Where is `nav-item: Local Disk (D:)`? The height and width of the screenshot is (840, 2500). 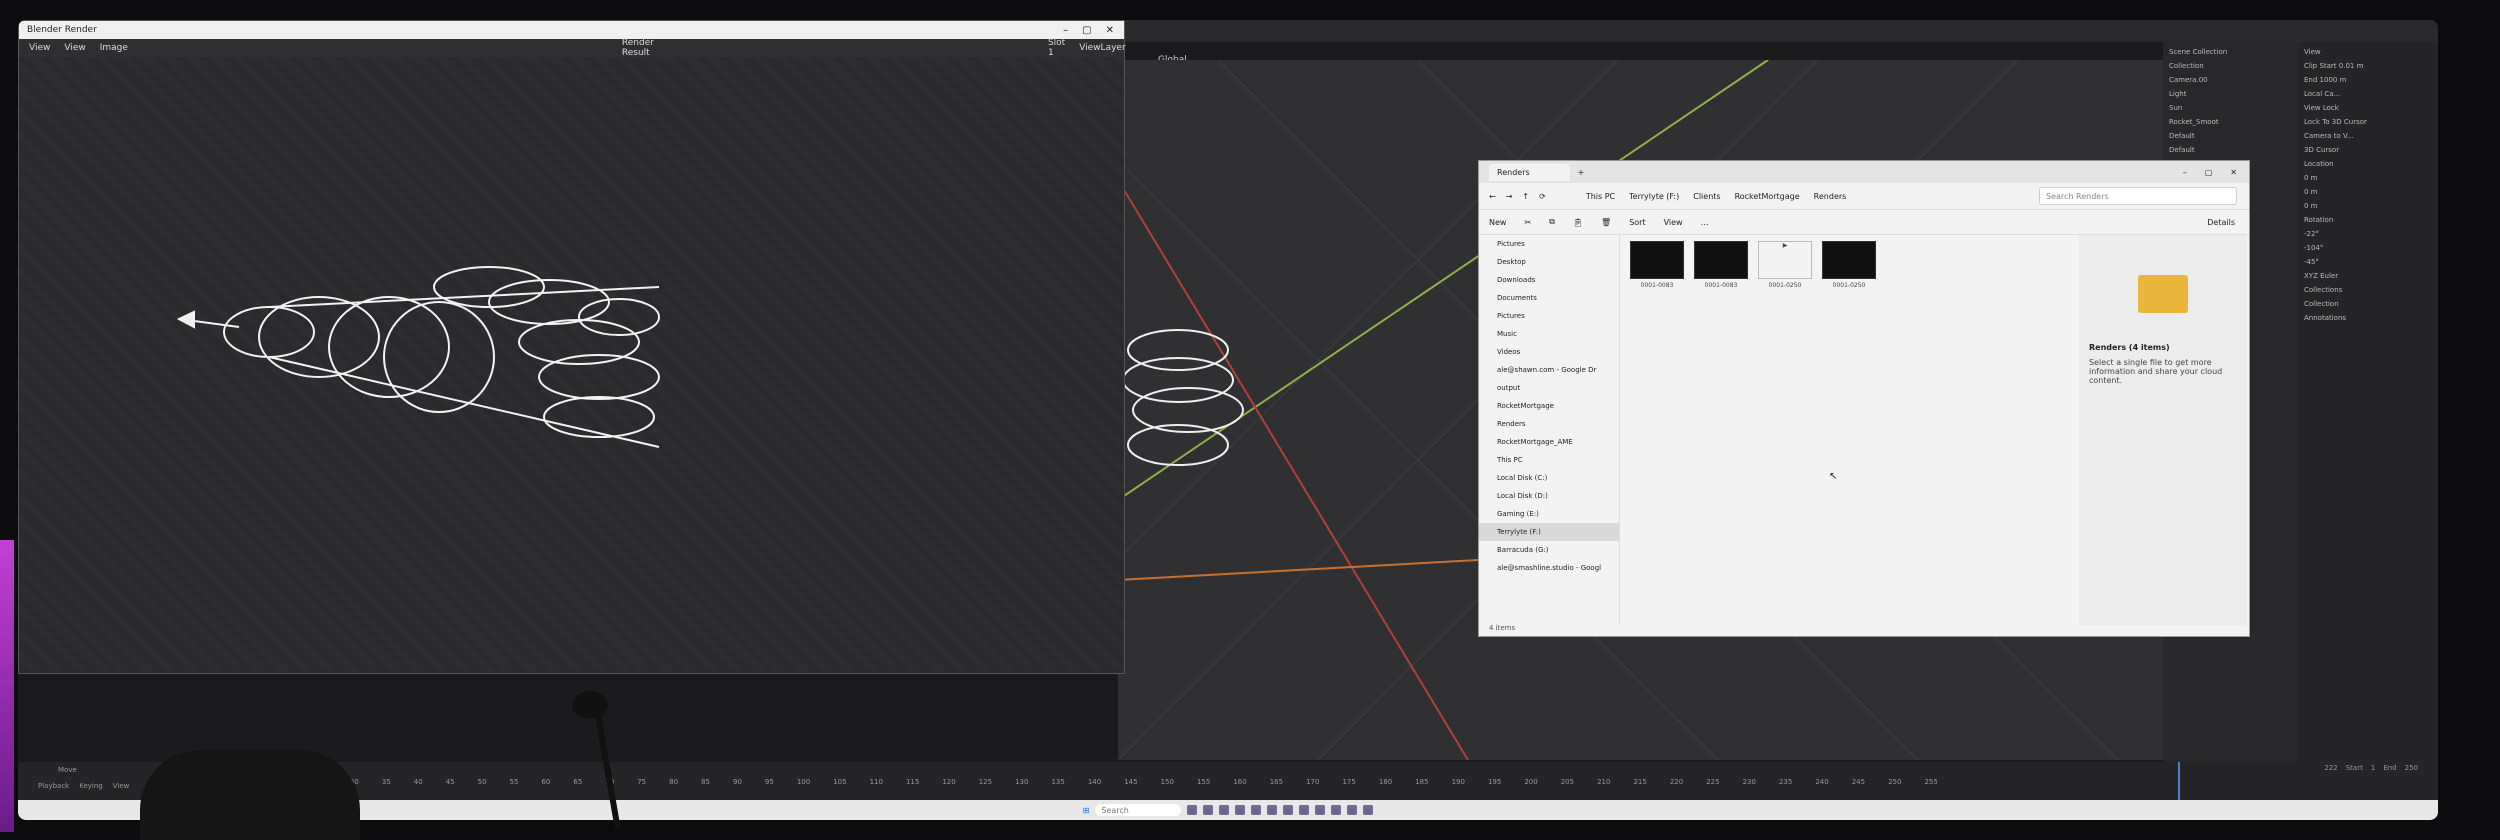
nav-item: Local Disk (D:) is located at coordinates (1549, 496).